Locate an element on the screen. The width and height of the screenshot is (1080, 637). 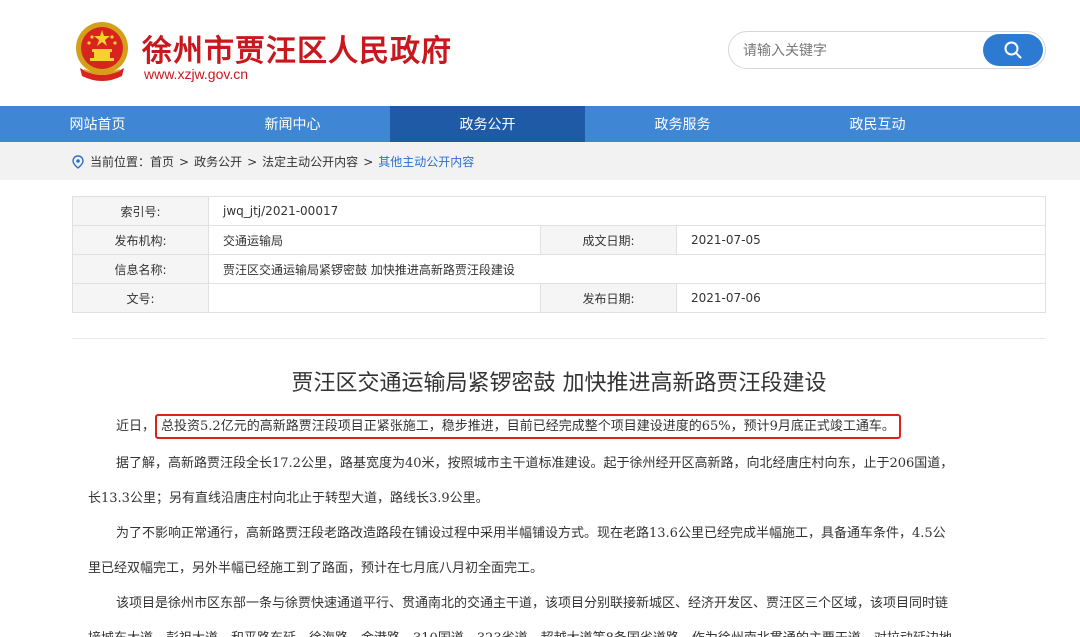
published-date-label: 发布日期: is located at coordinates (608, 298).